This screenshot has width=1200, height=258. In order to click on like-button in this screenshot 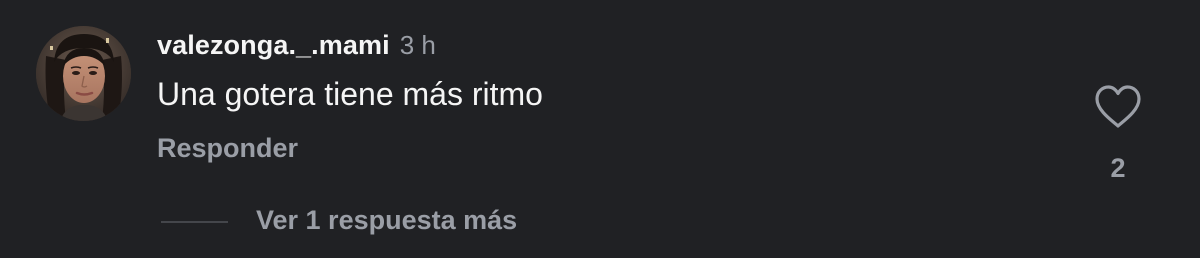, I will do `click(1118, 107)`.